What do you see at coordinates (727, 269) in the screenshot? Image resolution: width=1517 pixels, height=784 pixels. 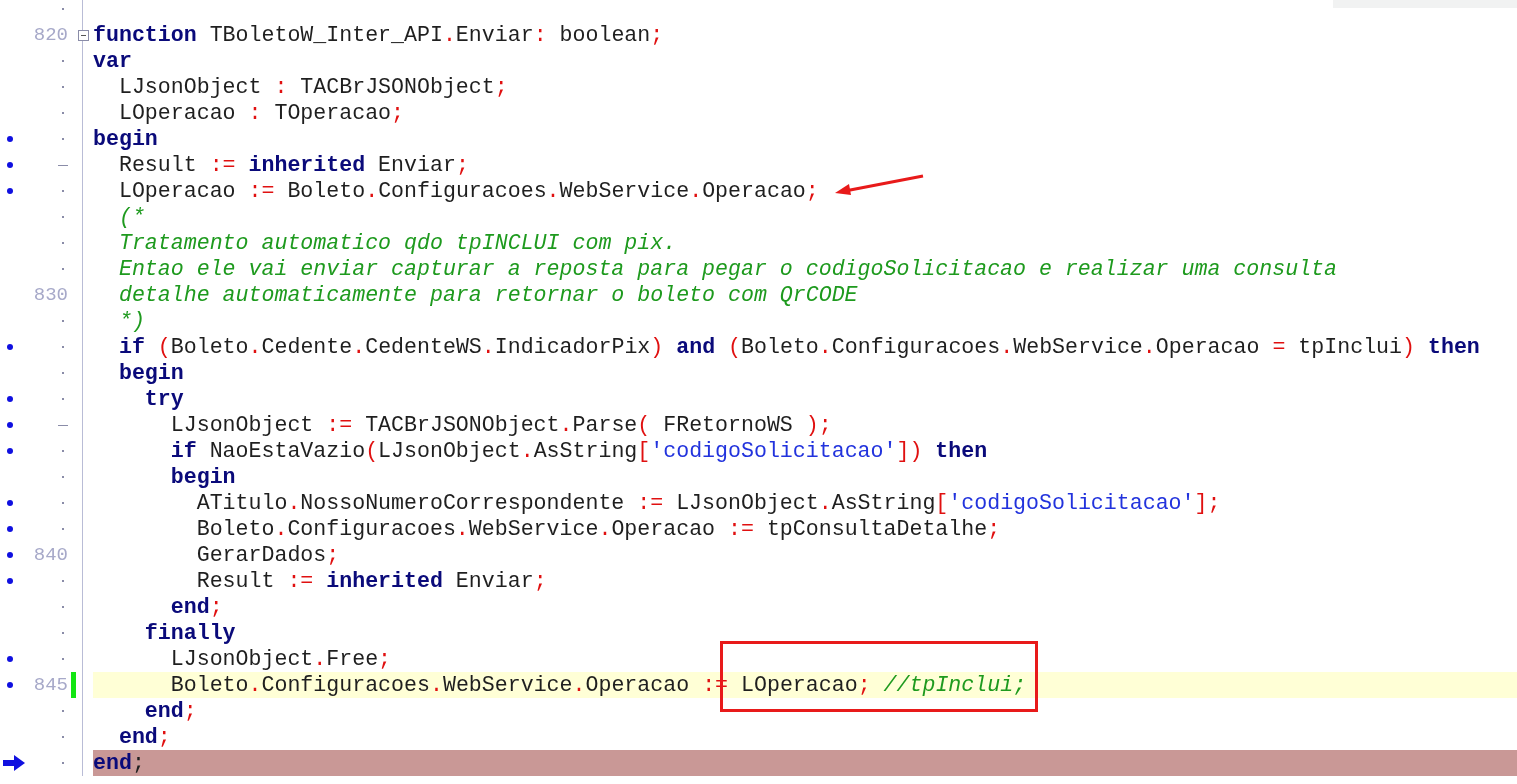 I see `code-line: Entao ele vai enviar capturar a reposta para pegar o codigoSolicitacao e realizar uma consulta` at bounding box center [727, 269].